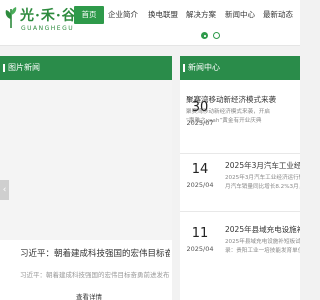 This screenshot has width=320, height=300. Describe the element at coordinates (200, 123) in the screenshot. I see `news-item-month: 2025/07` at that location.